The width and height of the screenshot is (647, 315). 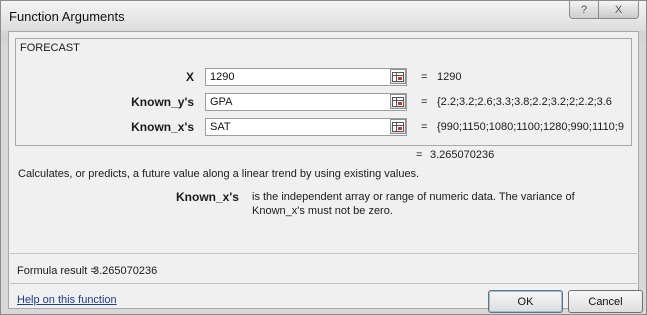 What do you see at coordinates (449, 77) in the screenshot?
I see `arg-value-x: 1290` at bounding box center [449, 77].